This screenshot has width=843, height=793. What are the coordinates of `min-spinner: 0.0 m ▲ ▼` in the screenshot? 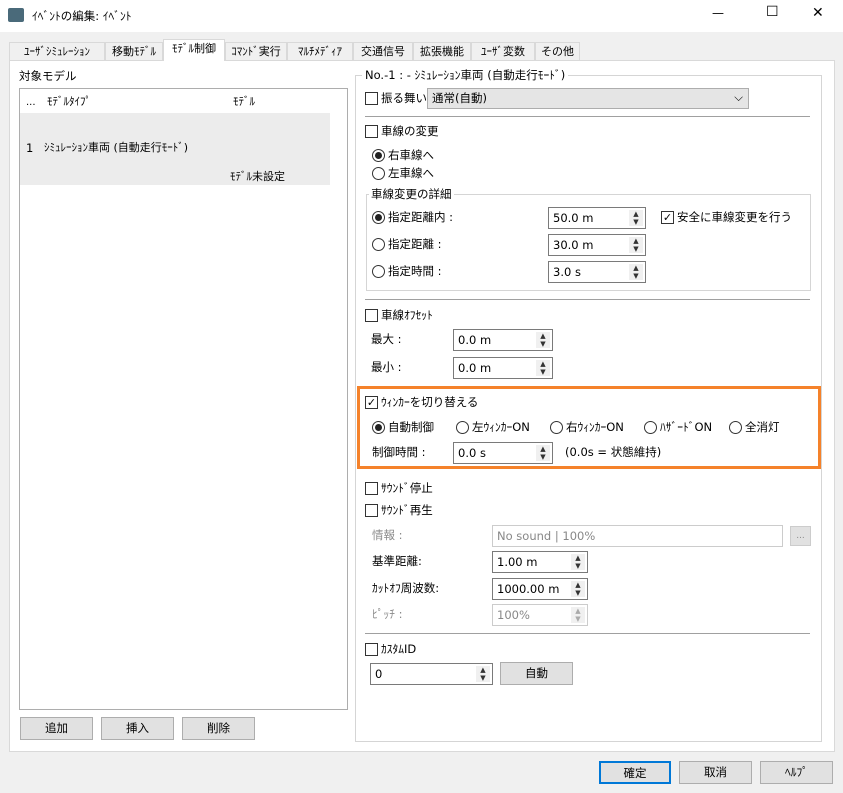 It's located at (503, 368).